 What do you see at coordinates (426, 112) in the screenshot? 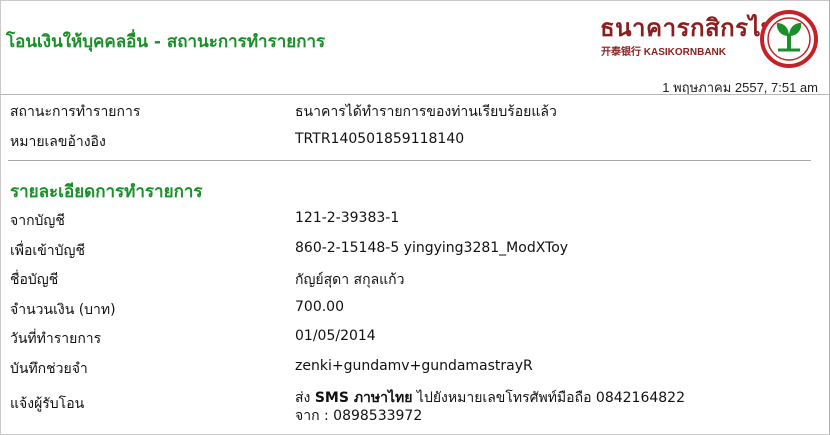
I see `status-value: ธนาคารได้ทำรายการของท่านเรียบร้อยแล้ว` at bounding box center [426, 112].